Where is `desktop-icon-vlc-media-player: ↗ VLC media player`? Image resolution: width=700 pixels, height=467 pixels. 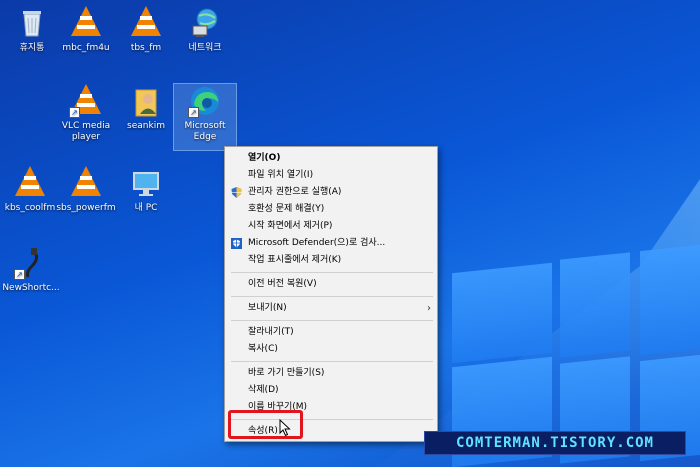
desktop-icon-vlc-media-player: ↗ VLC media player is located at coordinates (86, 113).